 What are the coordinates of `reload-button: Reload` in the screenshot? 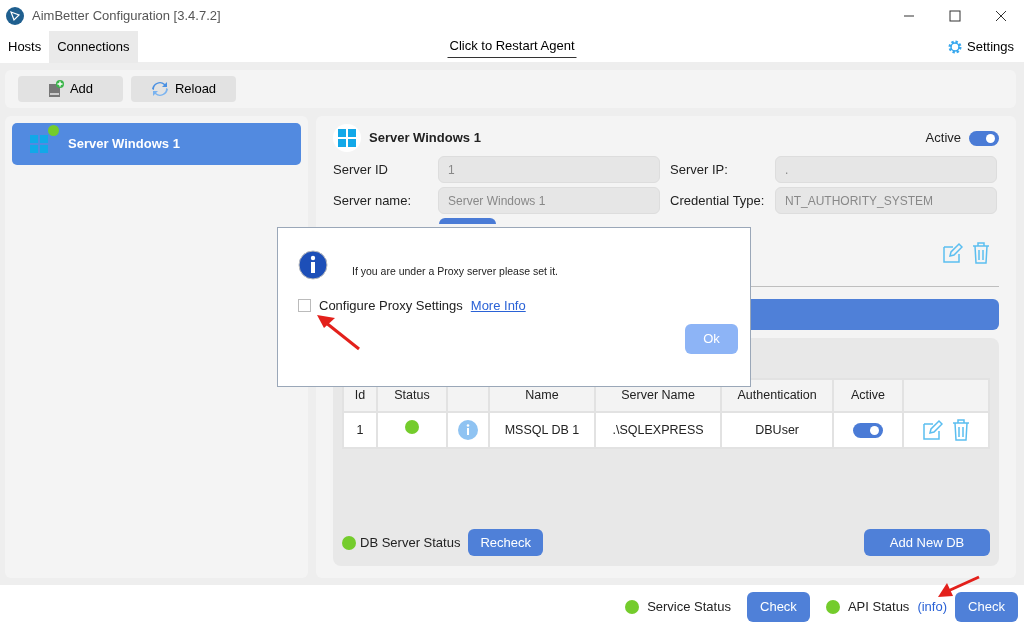 It's located at (183, 89).